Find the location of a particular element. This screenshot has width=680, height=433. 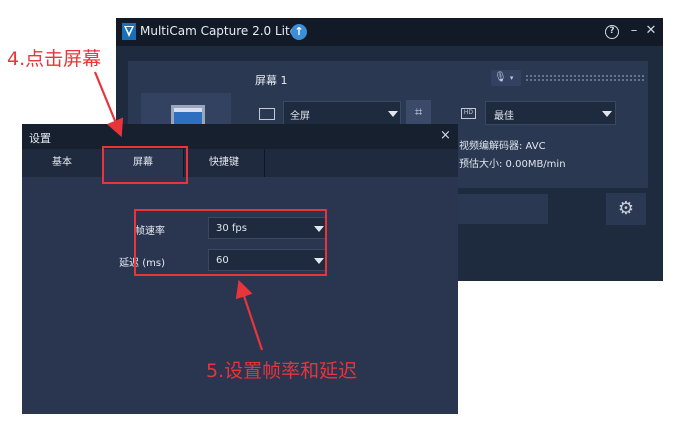

tab-basic: 基本 is located at coordinates (62, 163).